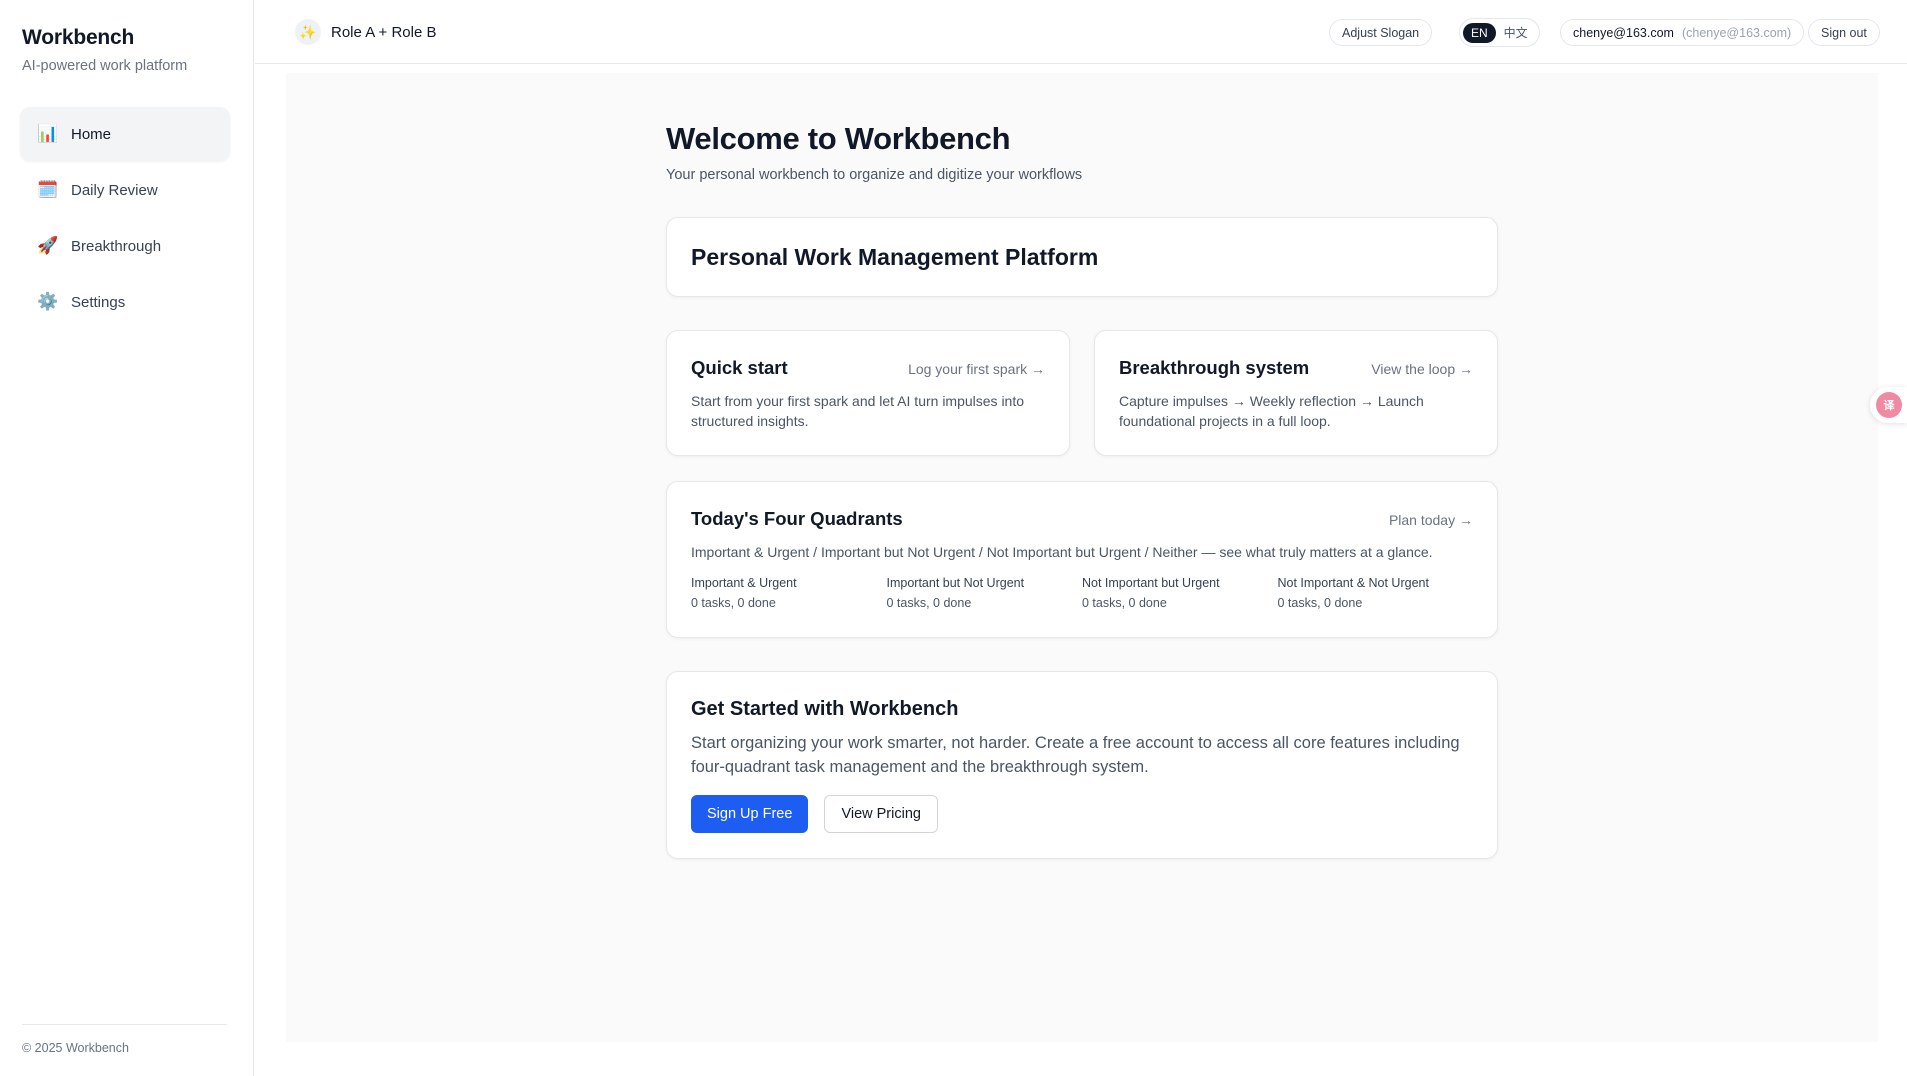  I want to click on sidebar-item-breakthrough: 🚀 Breakthrough, so click(125, 246).